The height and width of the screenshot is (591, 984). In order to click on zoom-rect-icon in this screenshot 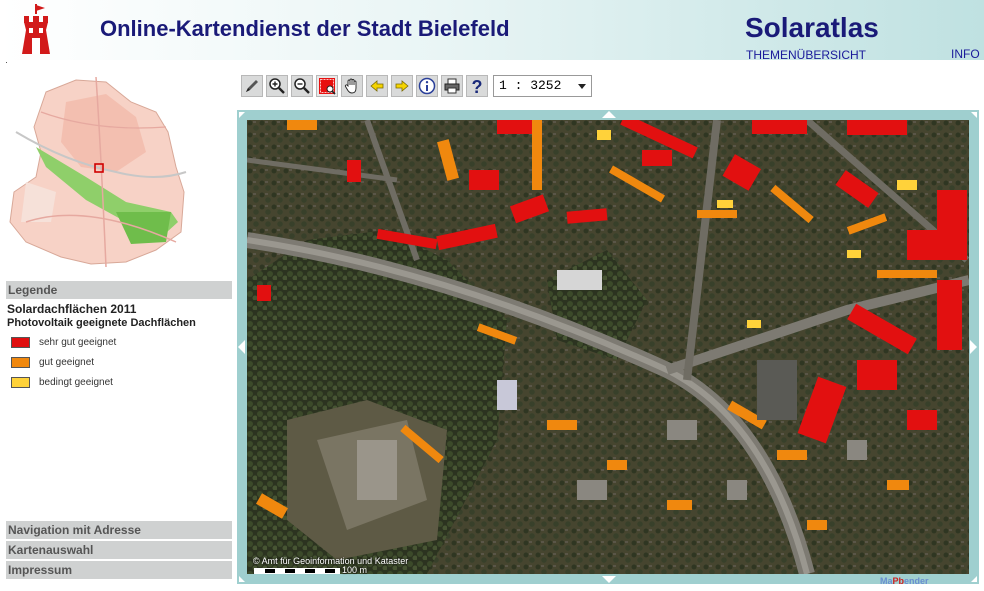, I will do `click(327, 86)`.